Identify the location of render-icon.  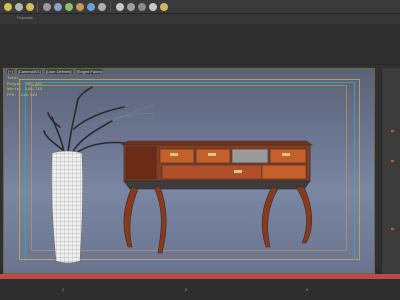
(142, 7).